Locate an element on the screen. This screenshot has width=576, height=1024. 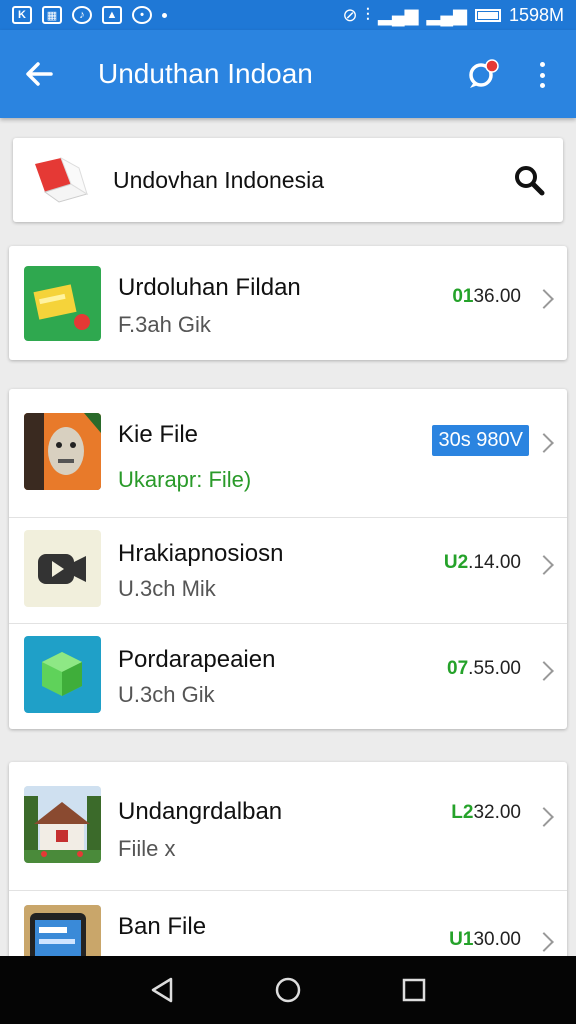
phone-image is located at coordinates (62, 933).